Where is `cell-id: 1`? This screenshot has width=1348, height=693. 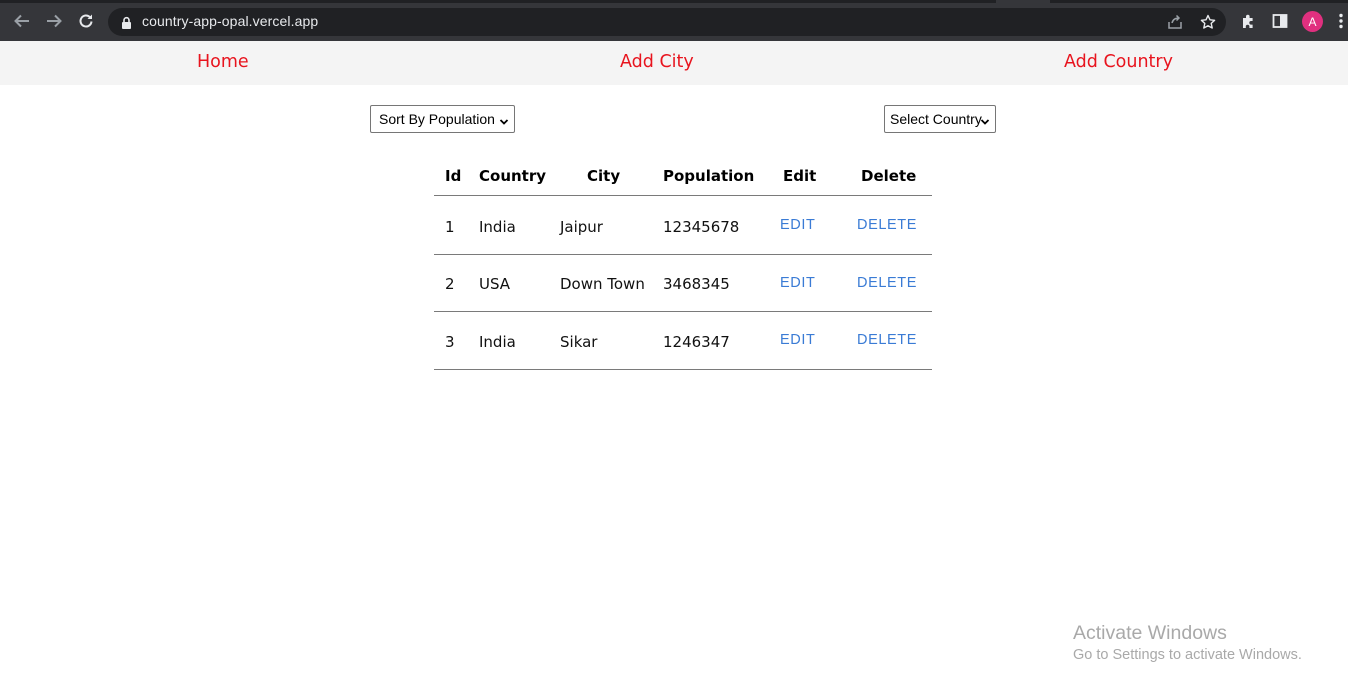 cell-id: 1 is located at coordinates (450, 227).